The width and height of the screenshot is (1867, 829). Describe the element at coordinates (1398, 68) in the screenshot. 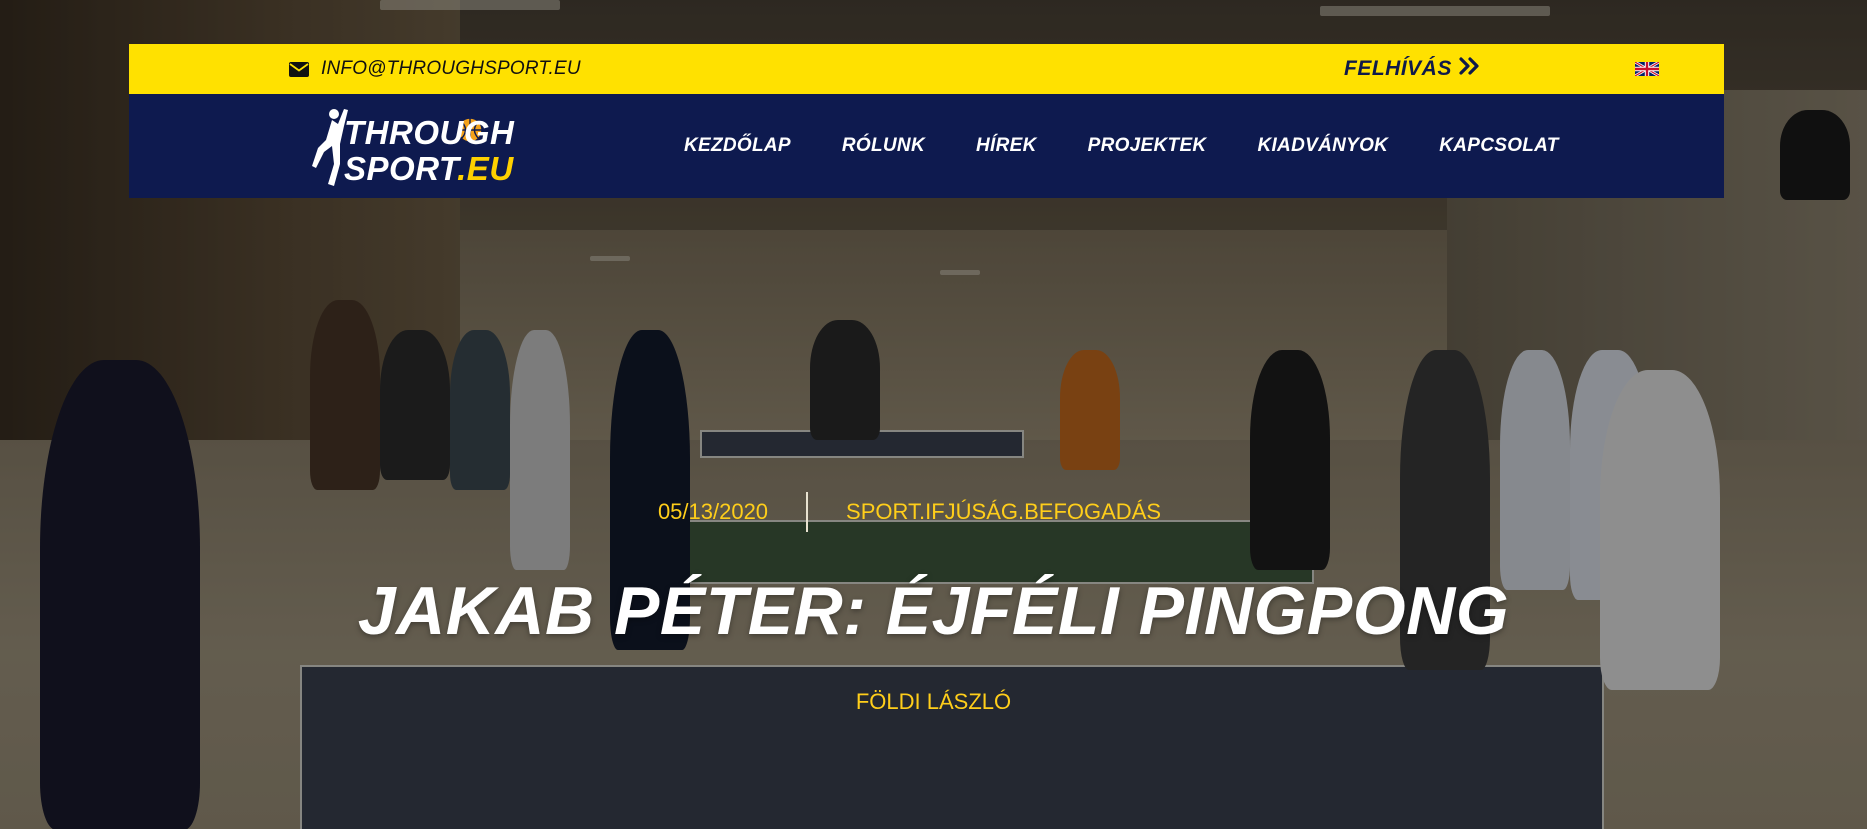

I see `call-label: FELHÍVÁS` at that location.